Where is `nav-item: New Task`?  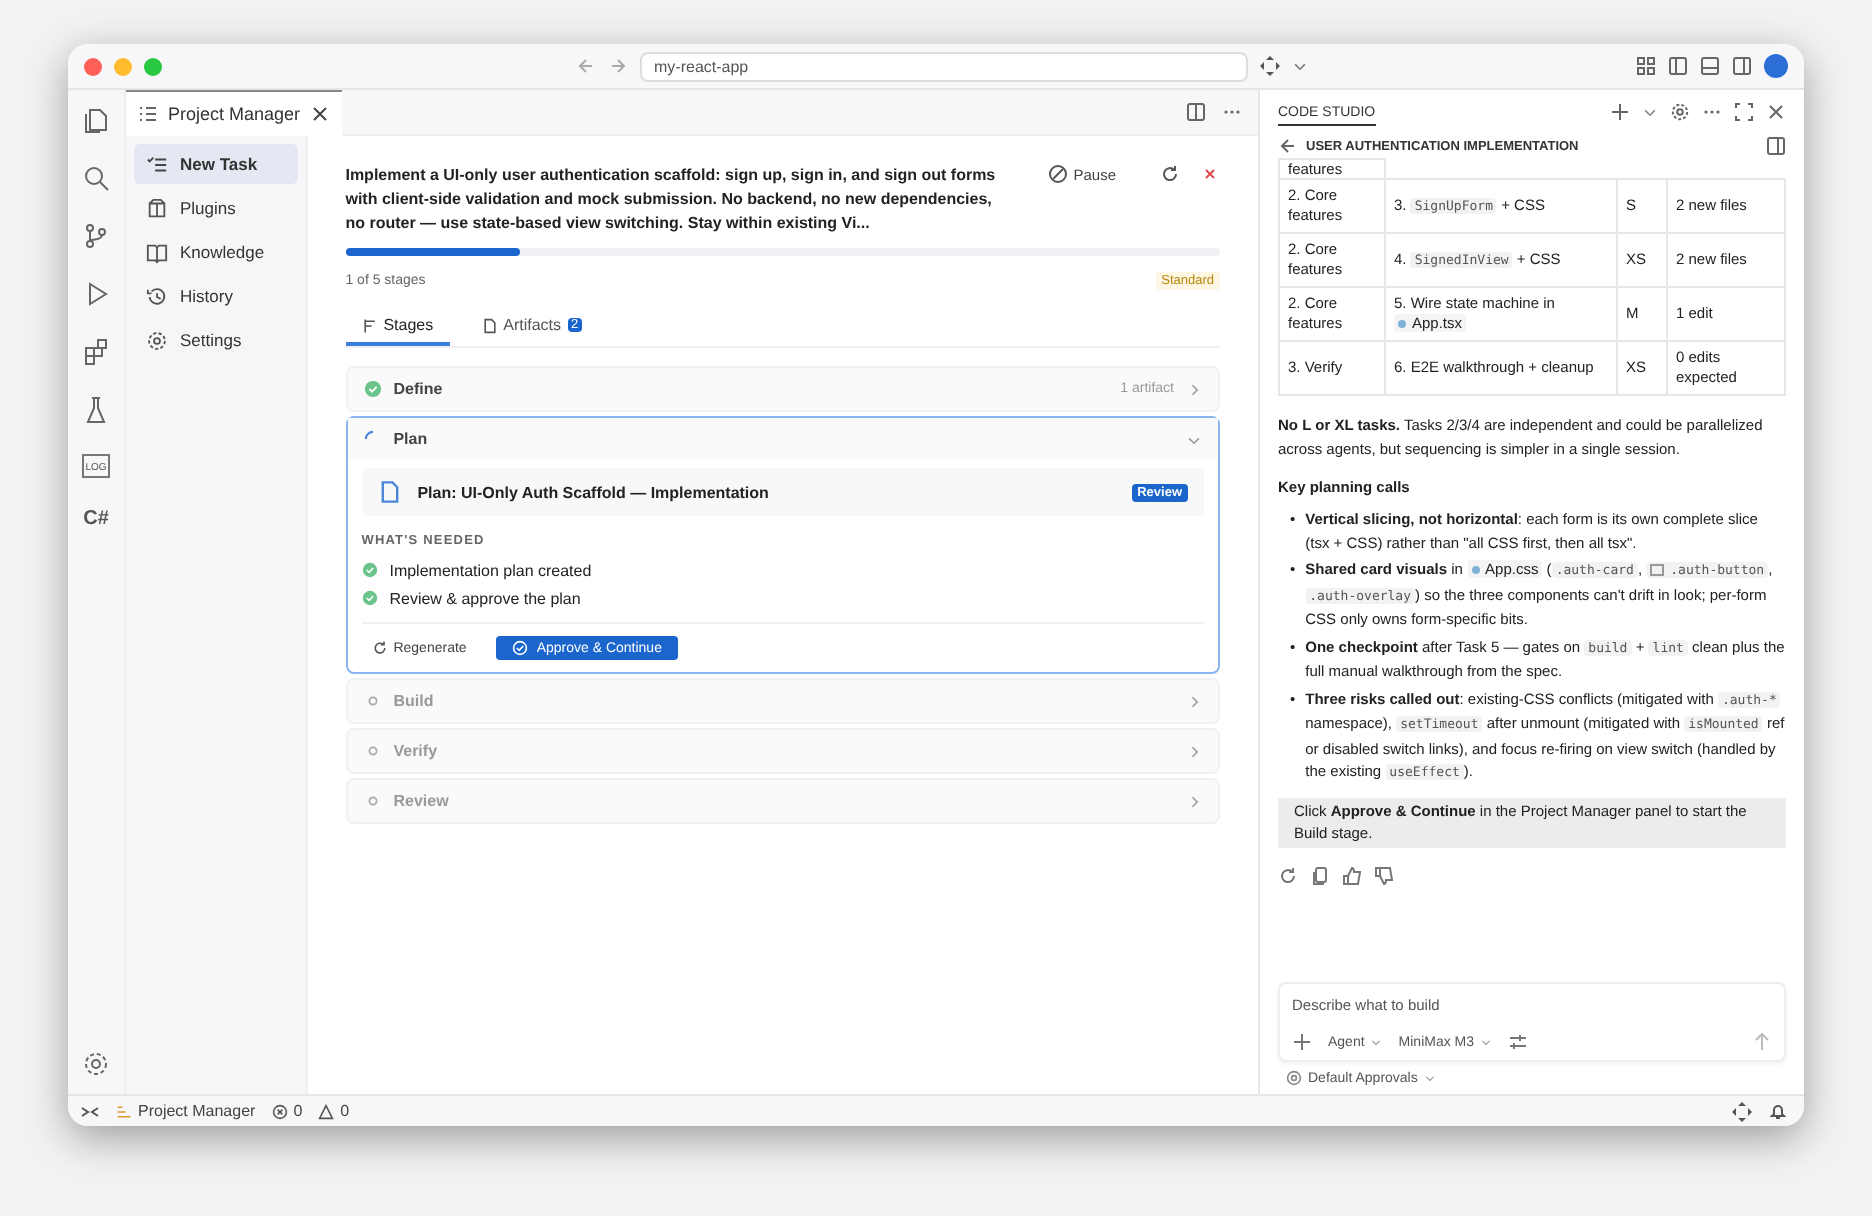 nav-item: New Task is located at coordinates (216, 164).